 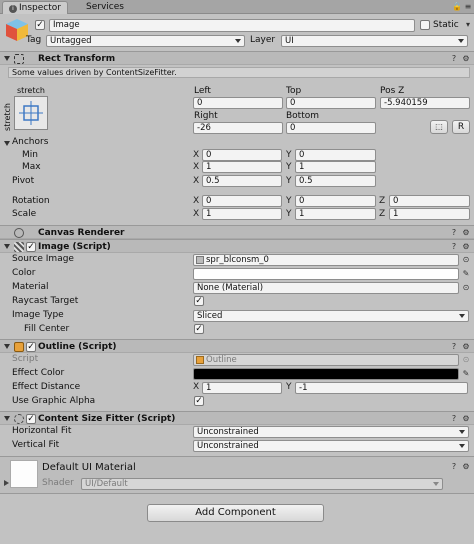 What do you see at coordinates (335, 155) in the screenshot?
I see `anchor-min-y-field: 0` at bounding box center [335, 155].